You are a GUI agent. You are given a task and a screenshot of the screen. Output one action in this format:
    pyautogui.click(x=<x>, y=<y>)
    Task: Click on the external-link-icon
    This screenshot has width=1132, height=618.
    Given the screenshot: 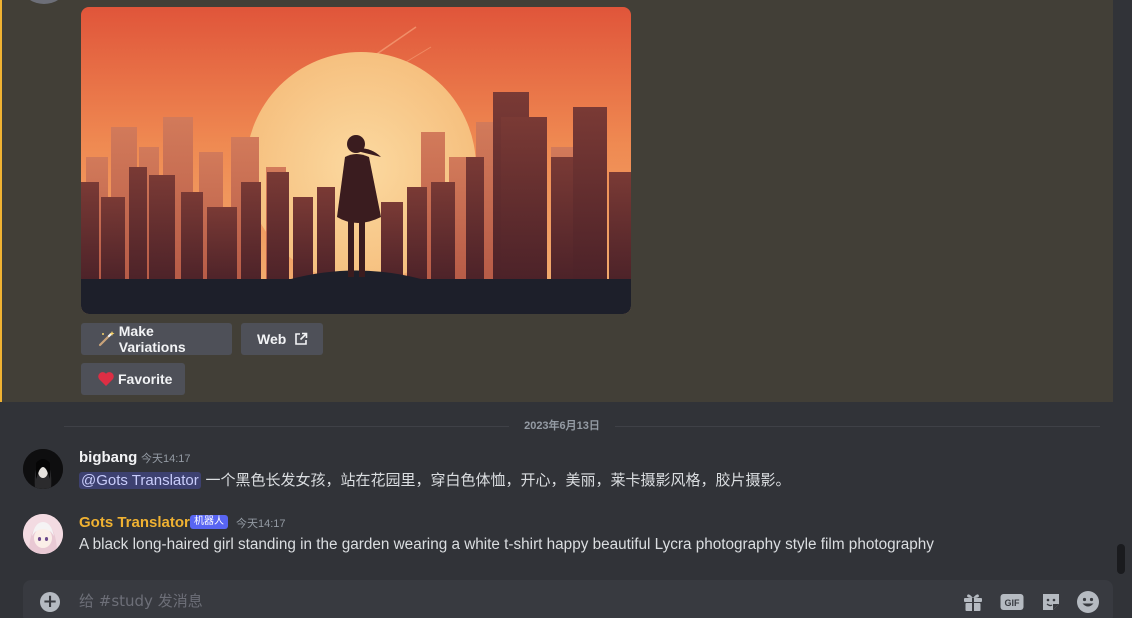 What is the action you would take?
    pyautogui.click(x=301, y=339)
    